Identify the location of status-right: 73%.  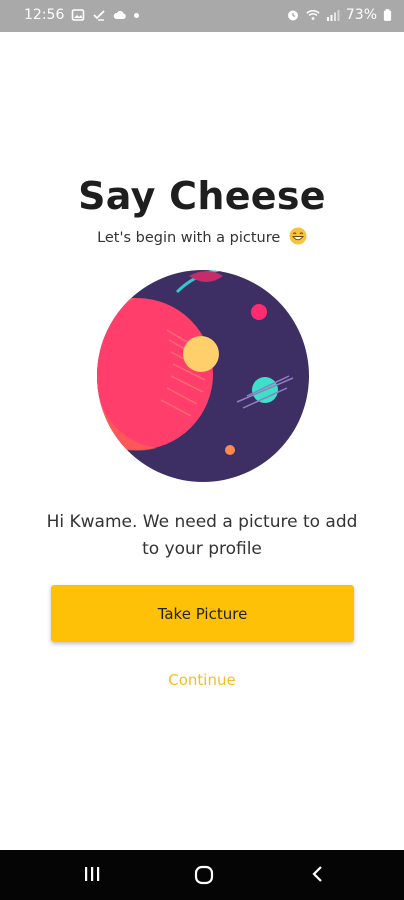
(339, 15).